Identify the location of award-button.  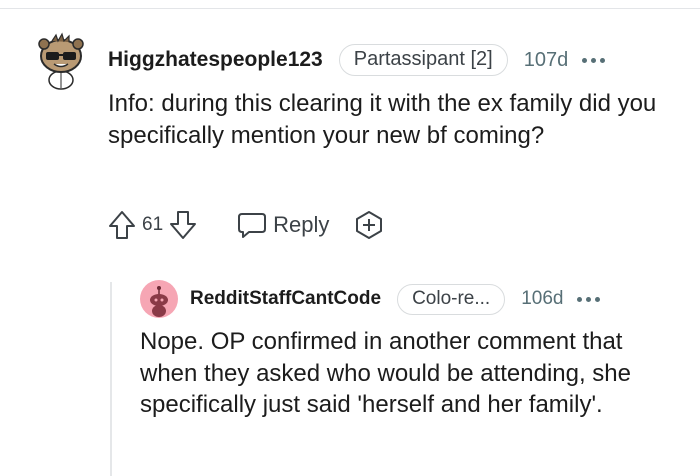
(369, 225).